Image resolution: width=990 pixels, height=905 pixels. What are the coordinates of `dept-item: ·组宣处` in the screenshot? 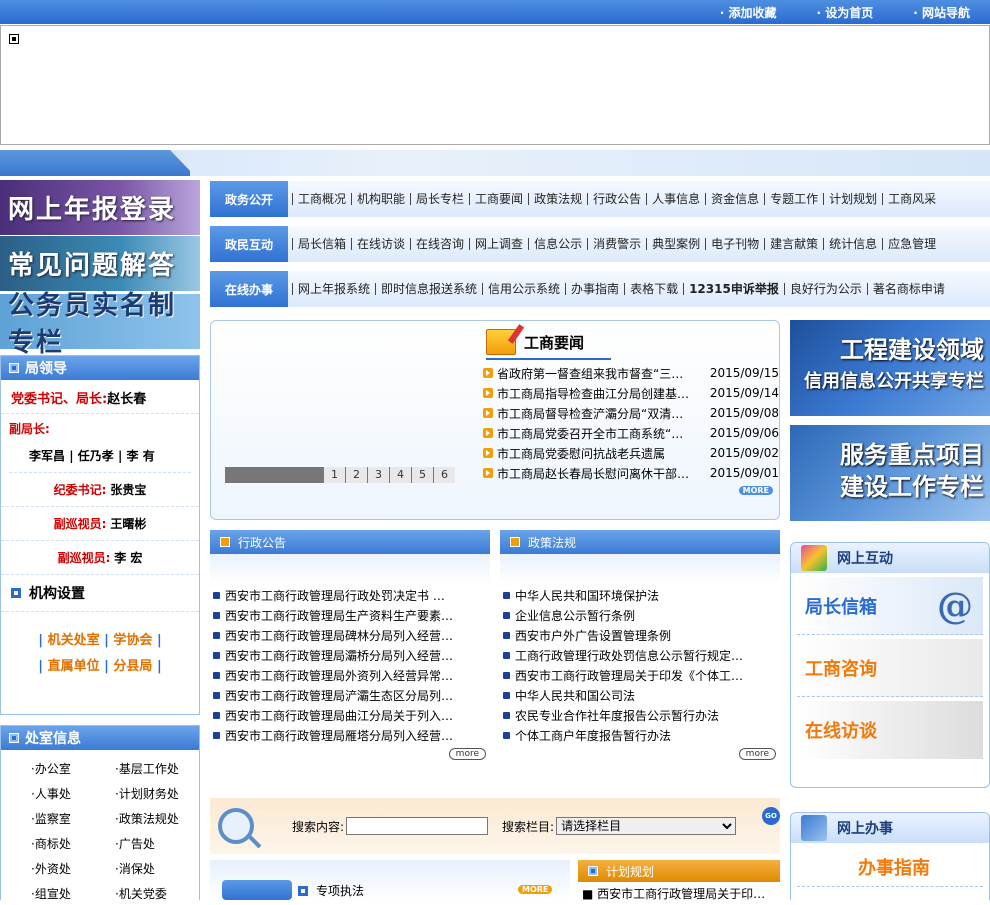 It's located at (73, 893).